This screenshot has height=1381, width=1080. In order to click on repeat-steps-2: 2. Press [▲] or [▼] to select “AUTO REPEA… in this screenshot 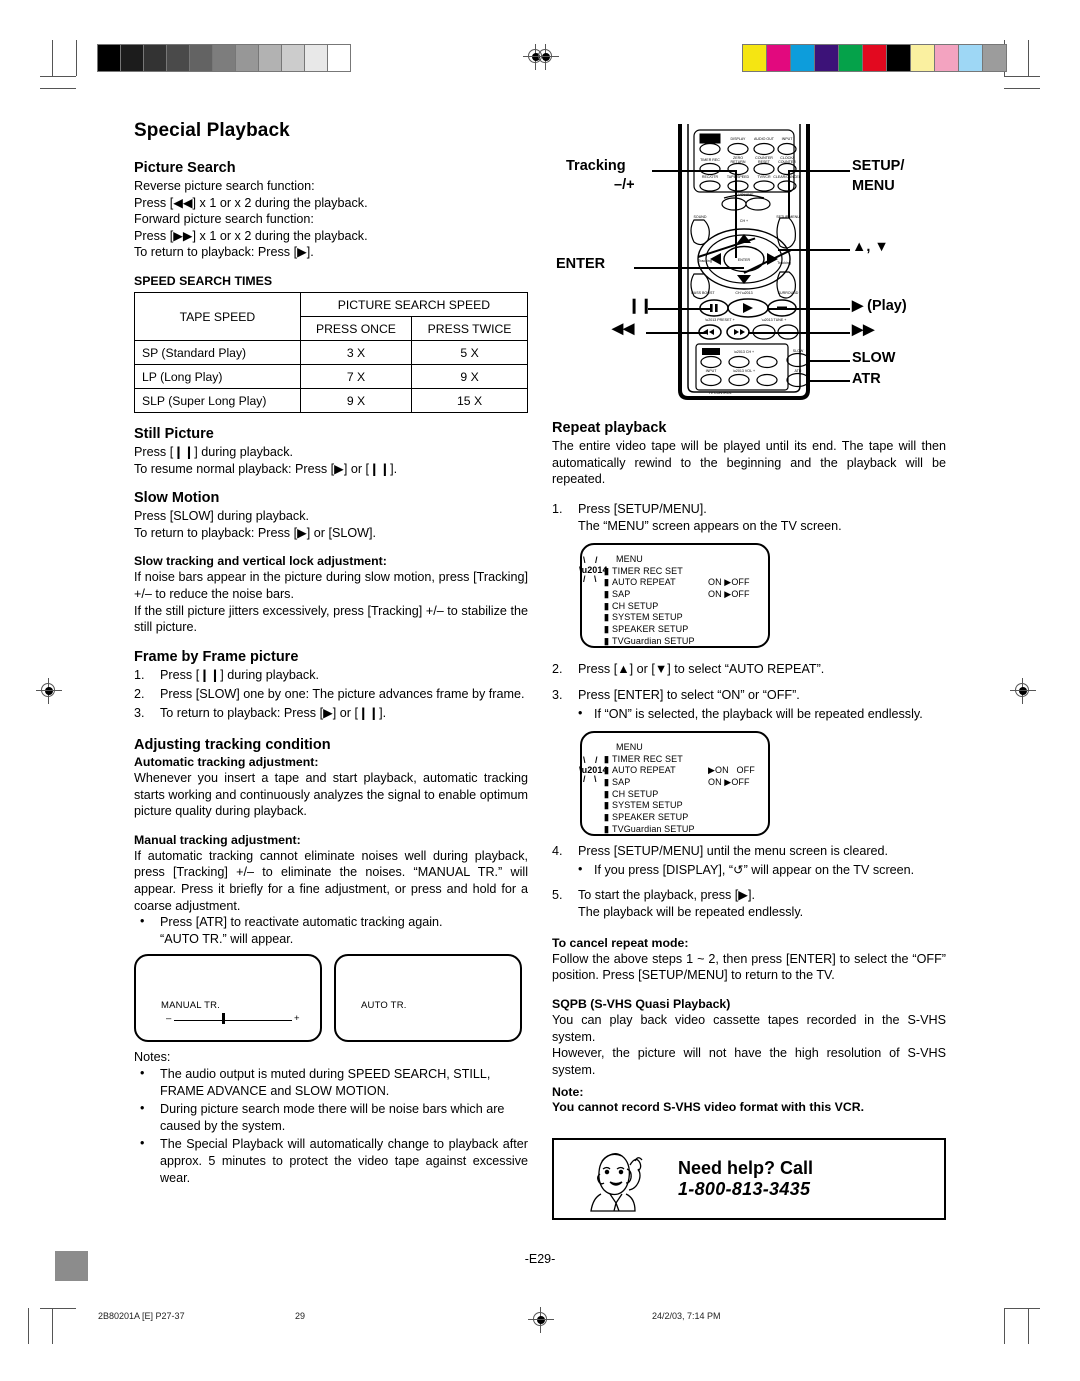, I will do `click(749, 669)`.